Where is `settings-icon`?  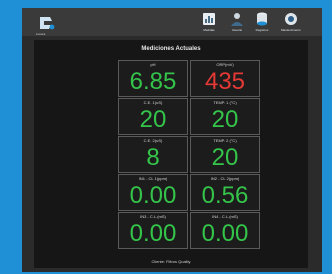 settings-icon is located at coordinates (290, 19).